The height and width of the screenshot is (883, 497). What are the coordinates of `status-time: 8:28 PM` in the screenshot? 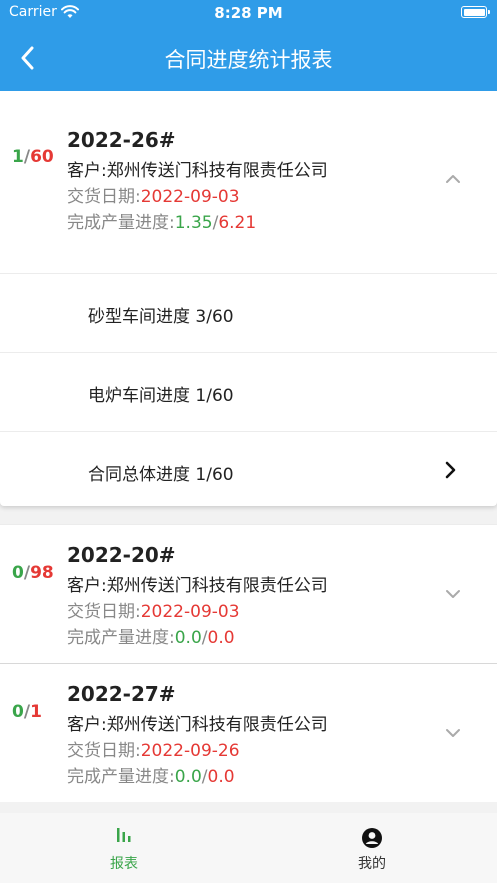 It's located at (248, 13).